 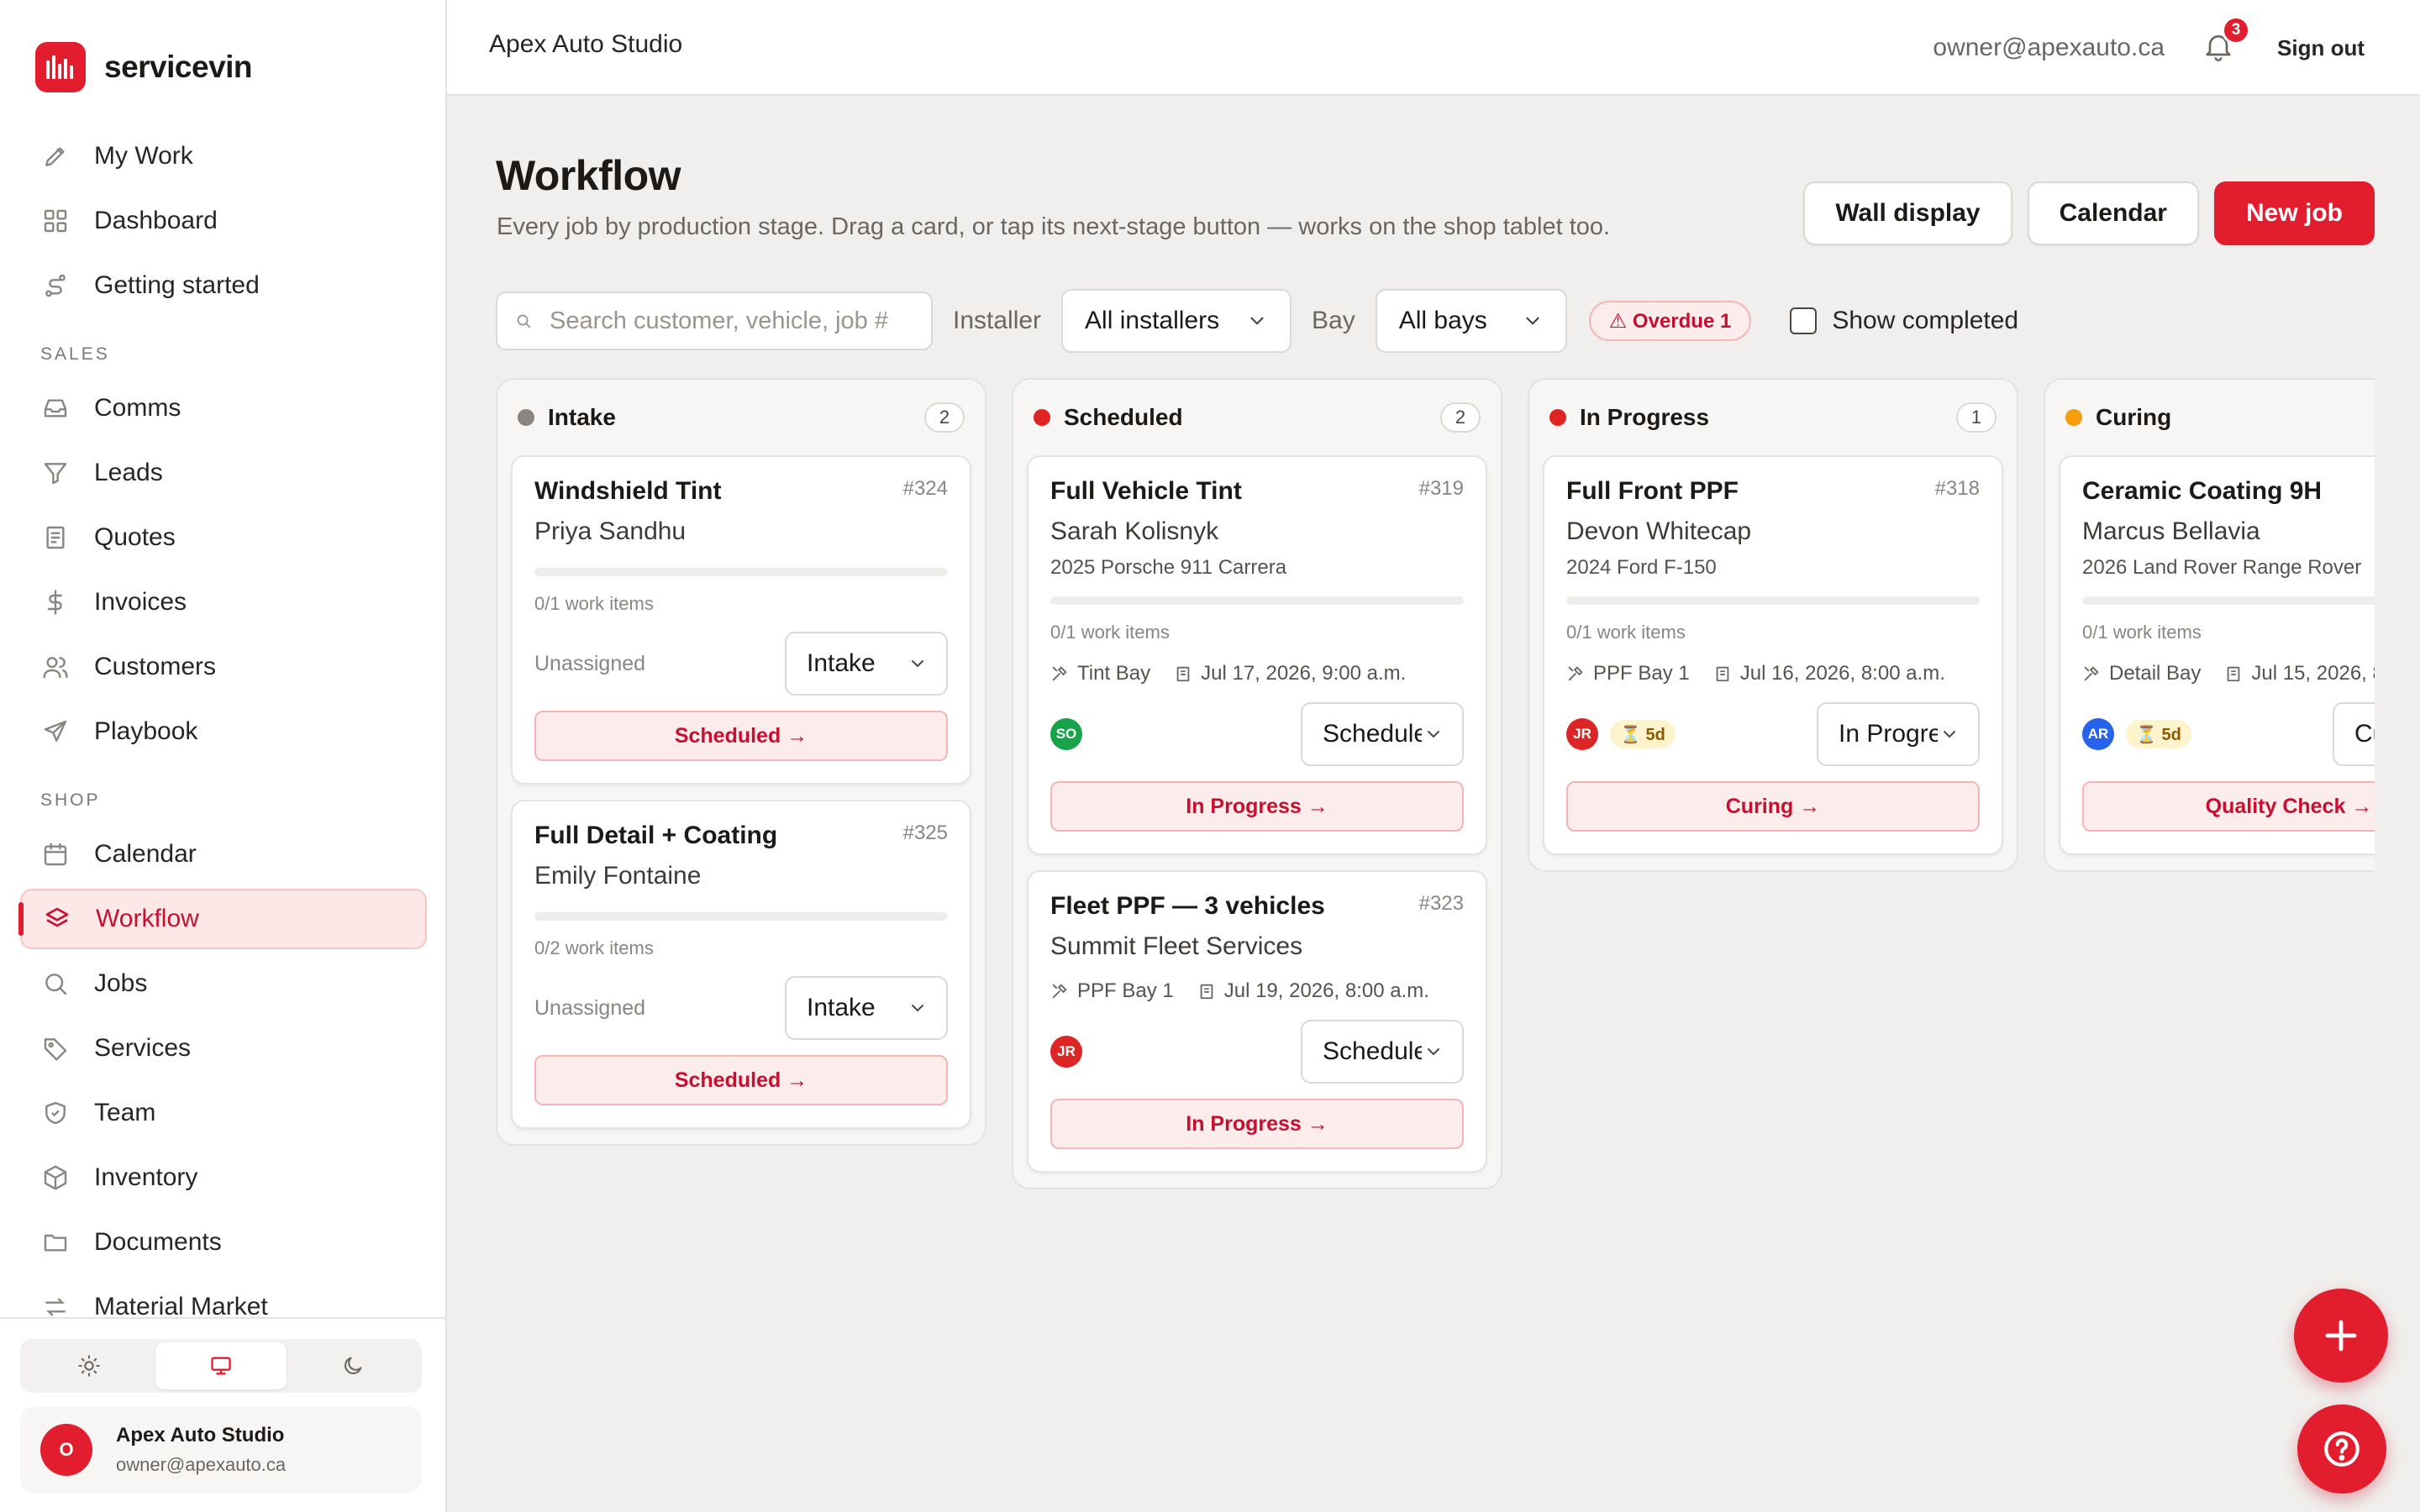 What do you see at coordinates (146, 731) in the screenshot?
I see `sidebar-item-label: Playbook` at bounding box center [146, 731].